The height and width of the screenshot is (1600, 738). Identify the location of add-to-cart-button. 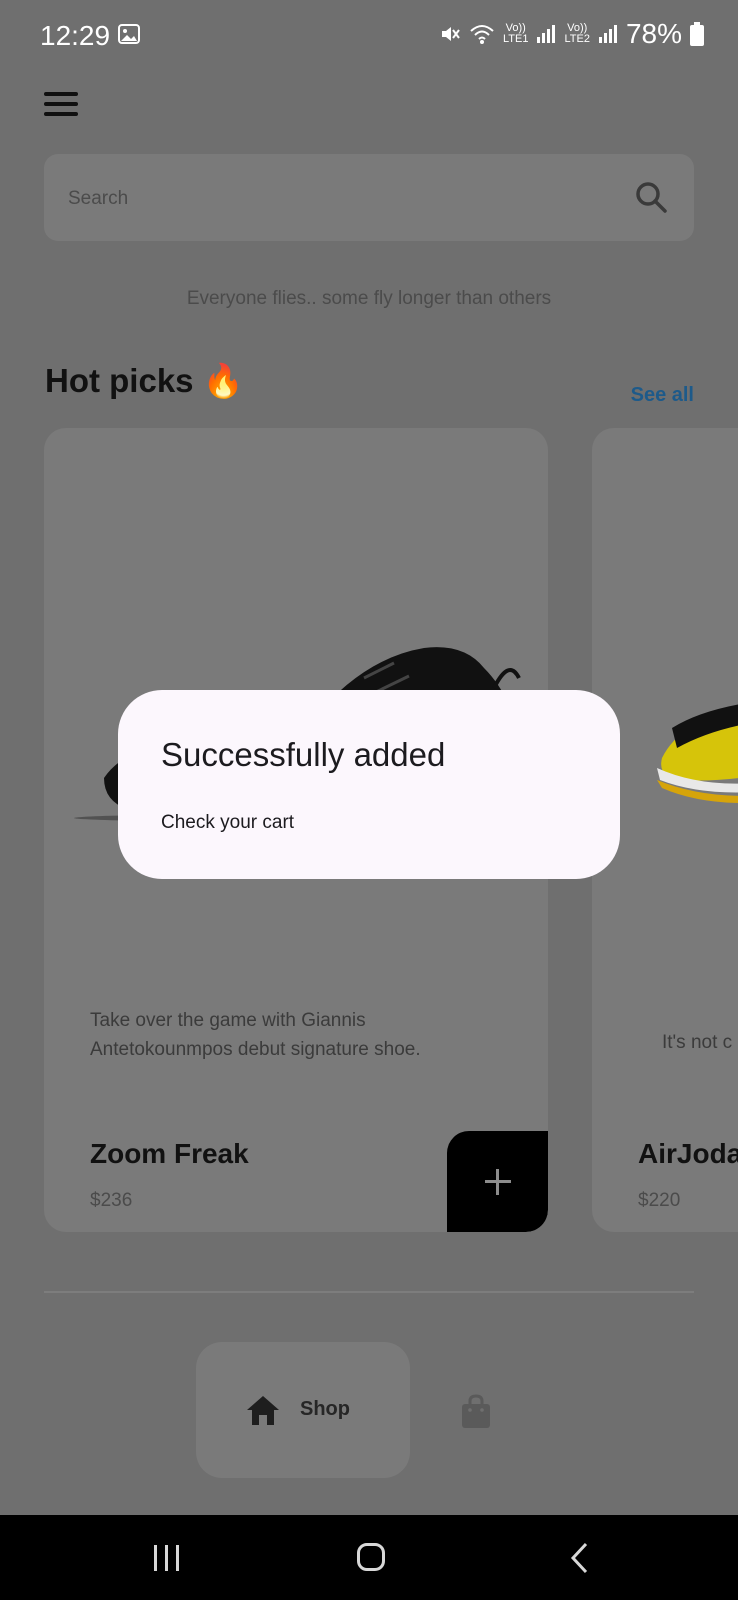
(497, 1181).